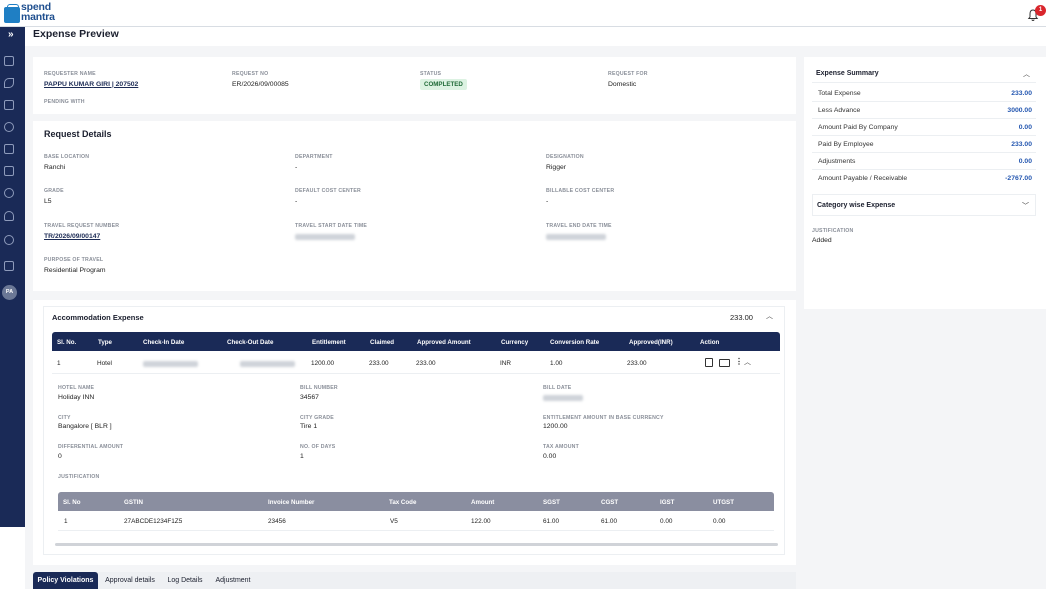 This screenshot has height=589, width=1046. Describe the element at coordinates (296, 201) in the screenshot. I see `default-cost-center-value: -` at that location.